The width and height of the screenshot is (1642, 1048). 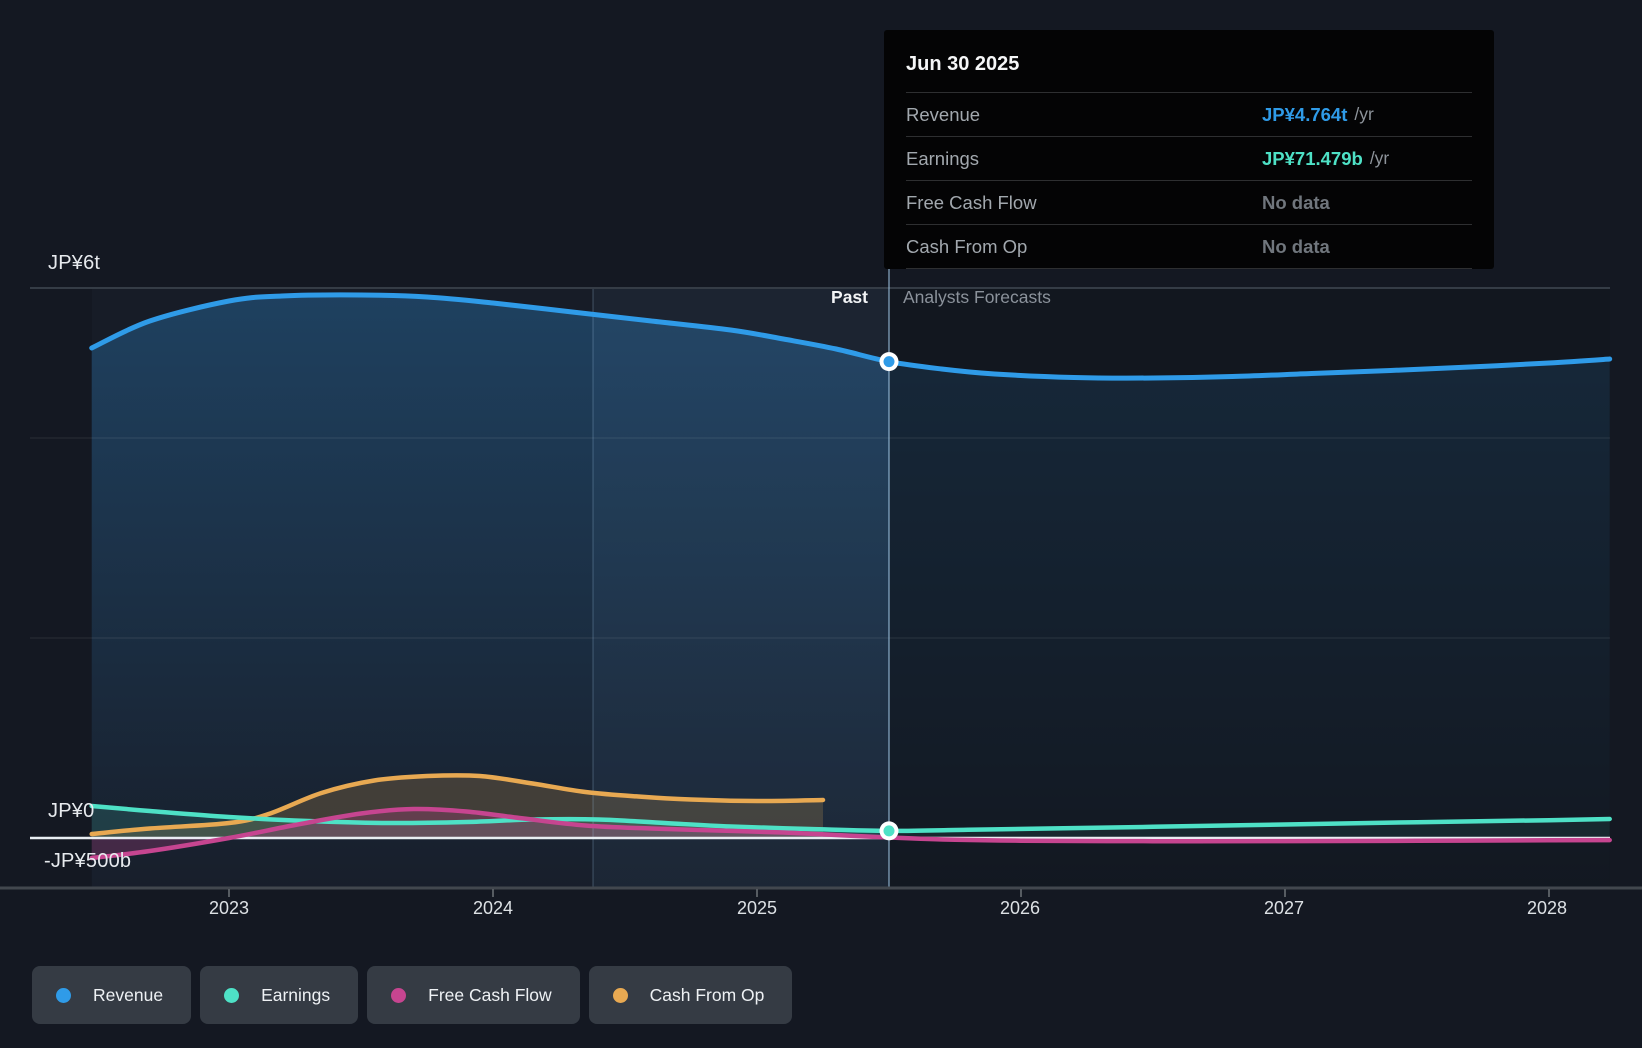 I want to click on legend-item-free-cash-flow: Free Cash Flow, so click(x=473, y=995).